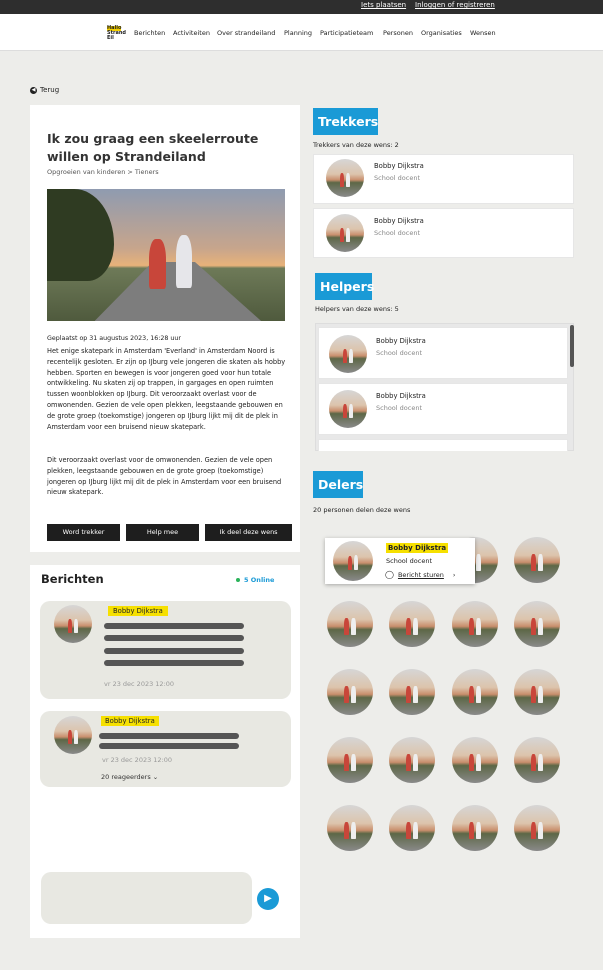  What do you see at coordinates (103, 172) in the screenshot?
I see `breadcrumb: Opgroeien van kinderen > Tieners` at bounding box center [103, 172].